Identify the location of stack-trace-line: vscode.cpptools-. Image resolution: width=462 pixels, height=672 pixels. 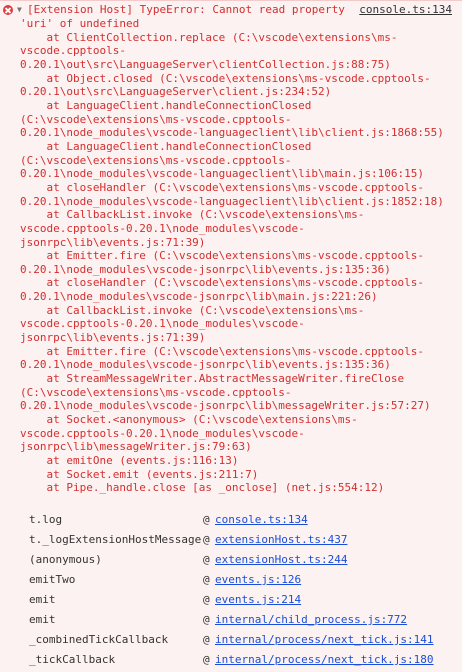
(73, 51).